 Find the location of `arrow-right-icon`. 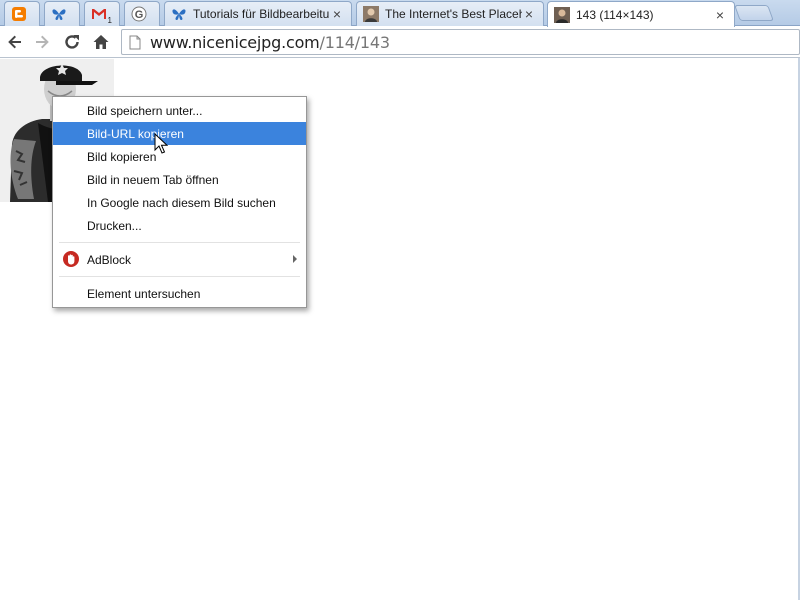

arrow-right-icon is located at coordinates (42, 42).